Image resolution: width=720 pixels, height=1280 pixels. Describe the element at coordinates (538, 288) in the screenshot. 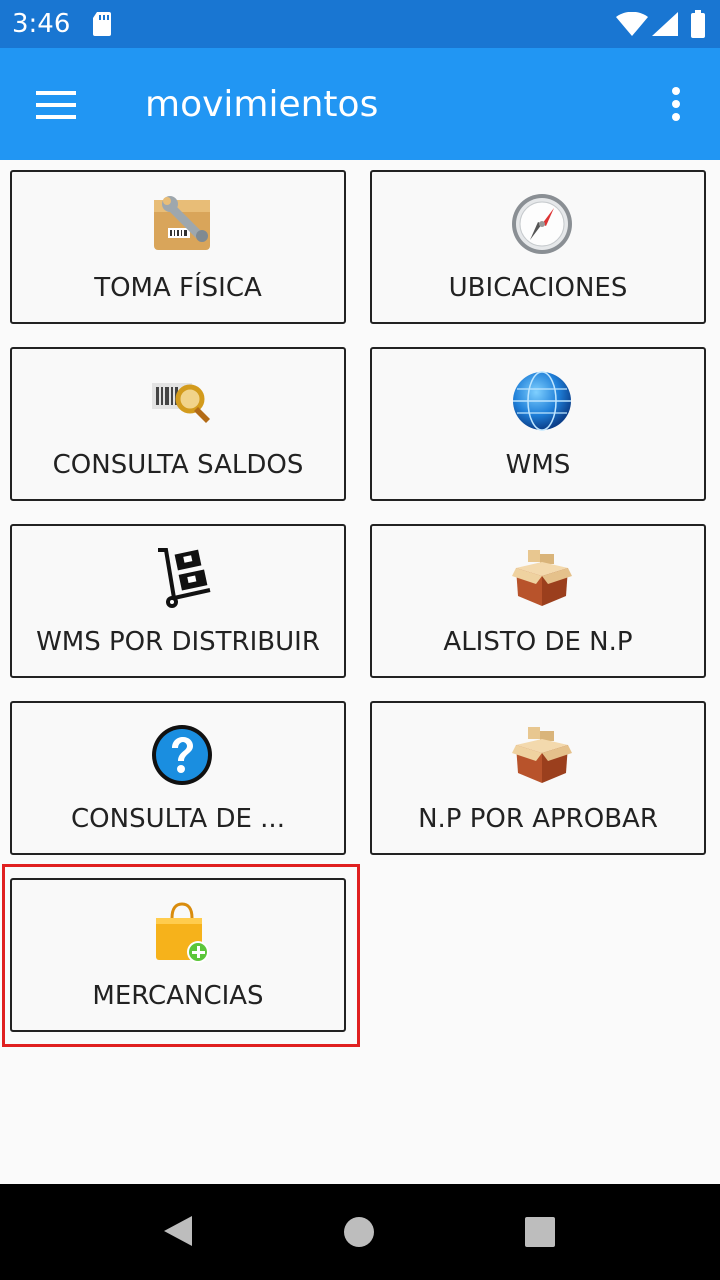

I see `tile-label: UBICACIONES` at that location.